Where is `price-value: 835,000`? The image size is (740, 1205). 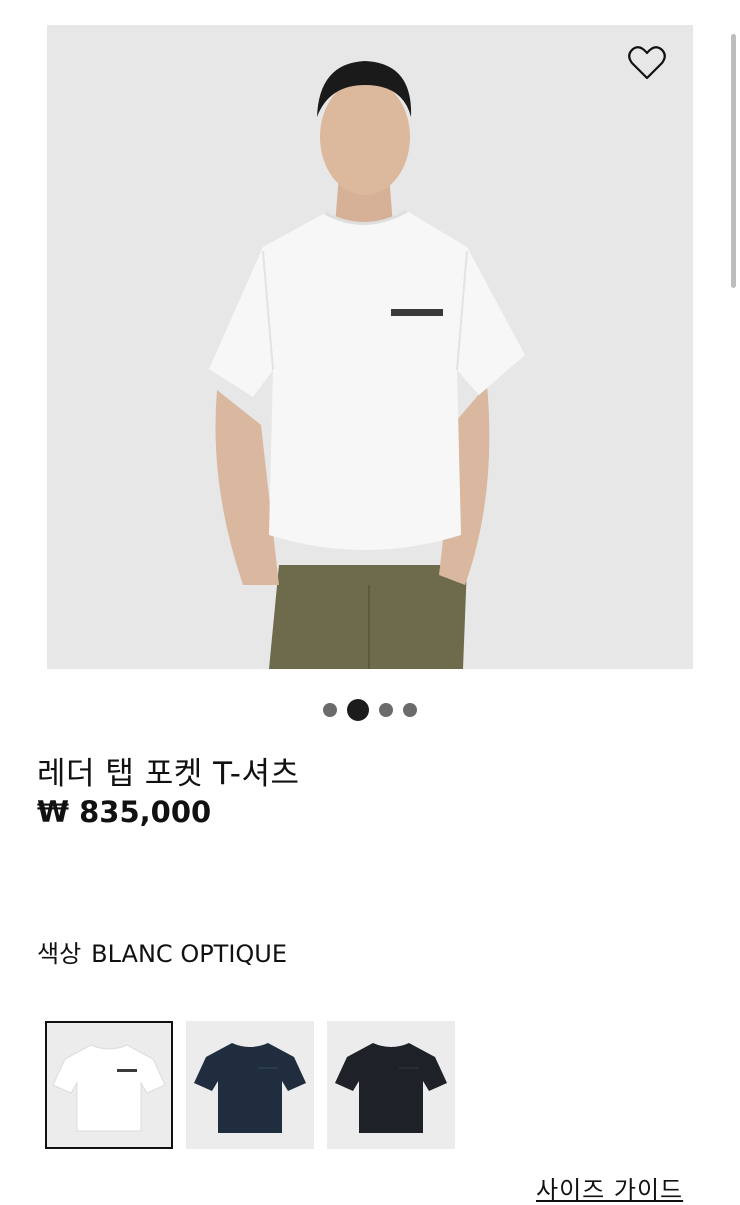 price-value: 835,000 is located at coordinates (145, 812).